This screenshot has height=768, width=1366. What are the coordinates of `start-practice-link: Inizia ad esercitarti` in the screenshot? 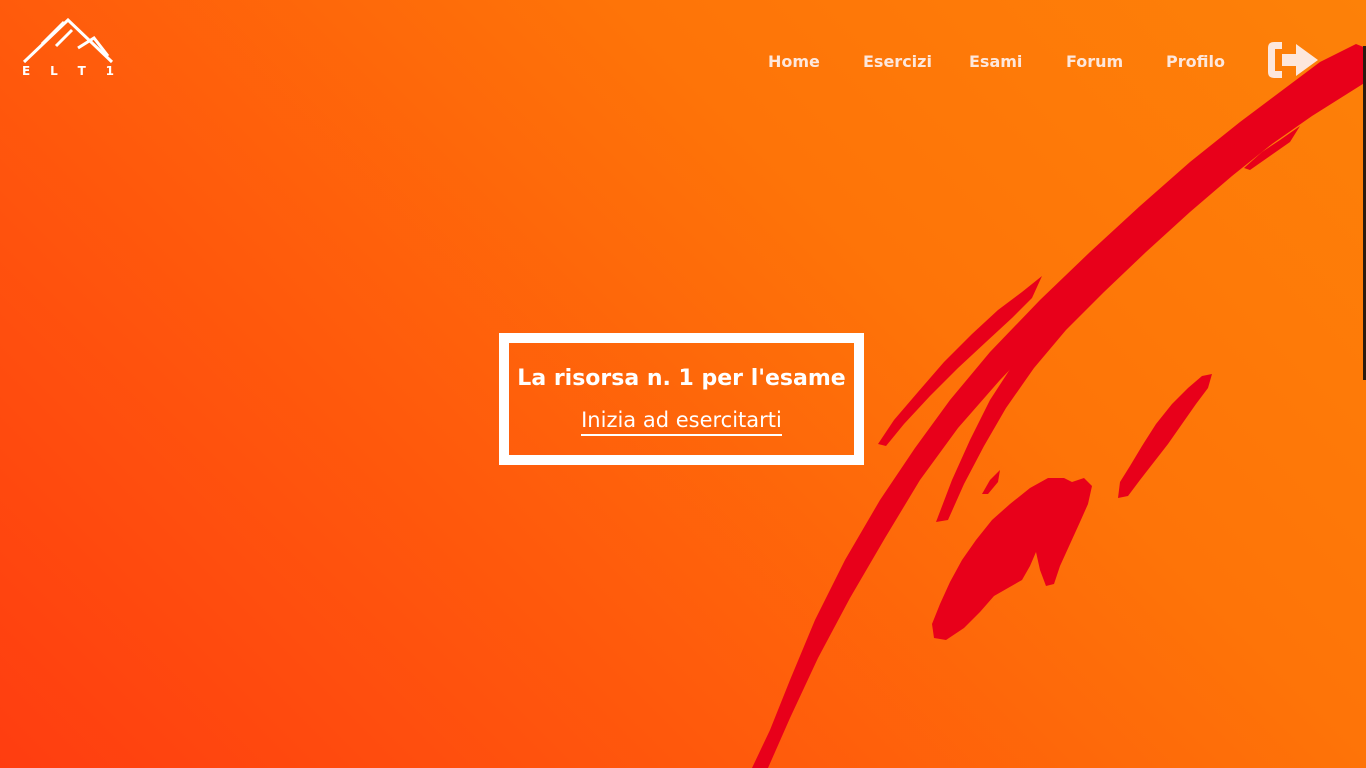 It's located at (681, 421).